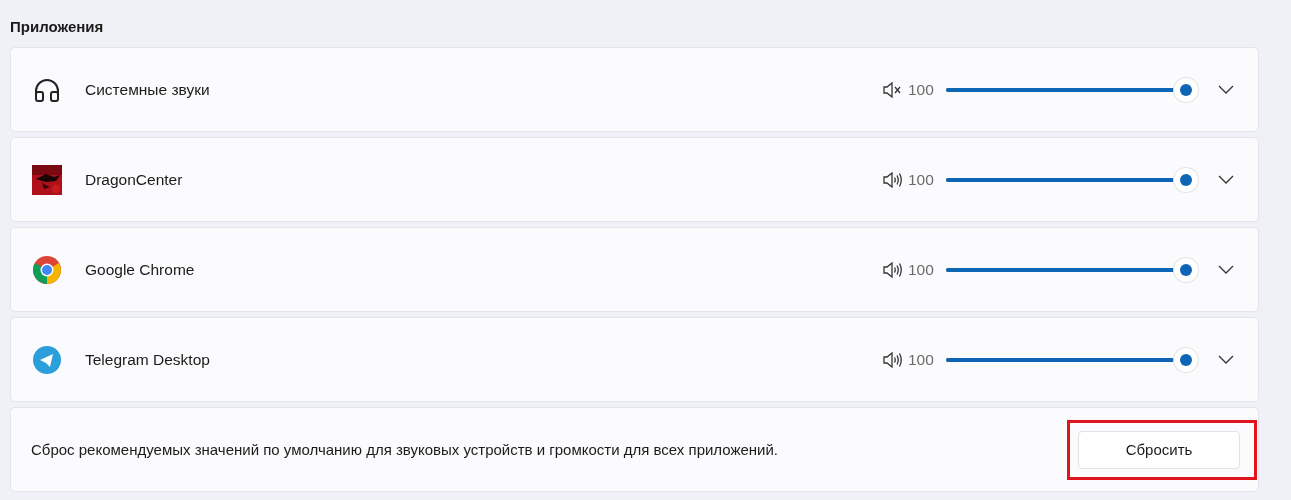  I want to click on telegram-icon, so click(47, 359).